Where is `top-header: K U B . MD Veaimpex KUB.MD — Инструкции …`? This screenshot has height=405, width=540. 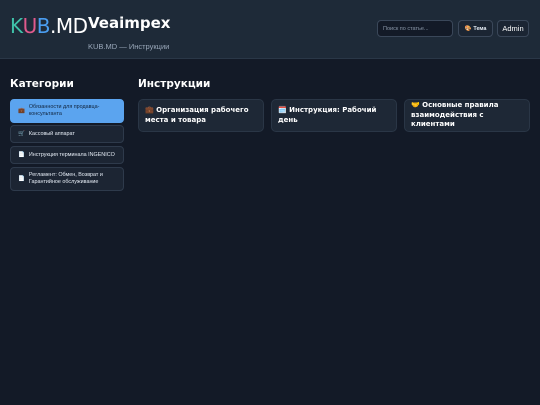
top-header: K U B . MD Veaimpex KUB.MD — Инструкции … is located at coordinates (270, 29).